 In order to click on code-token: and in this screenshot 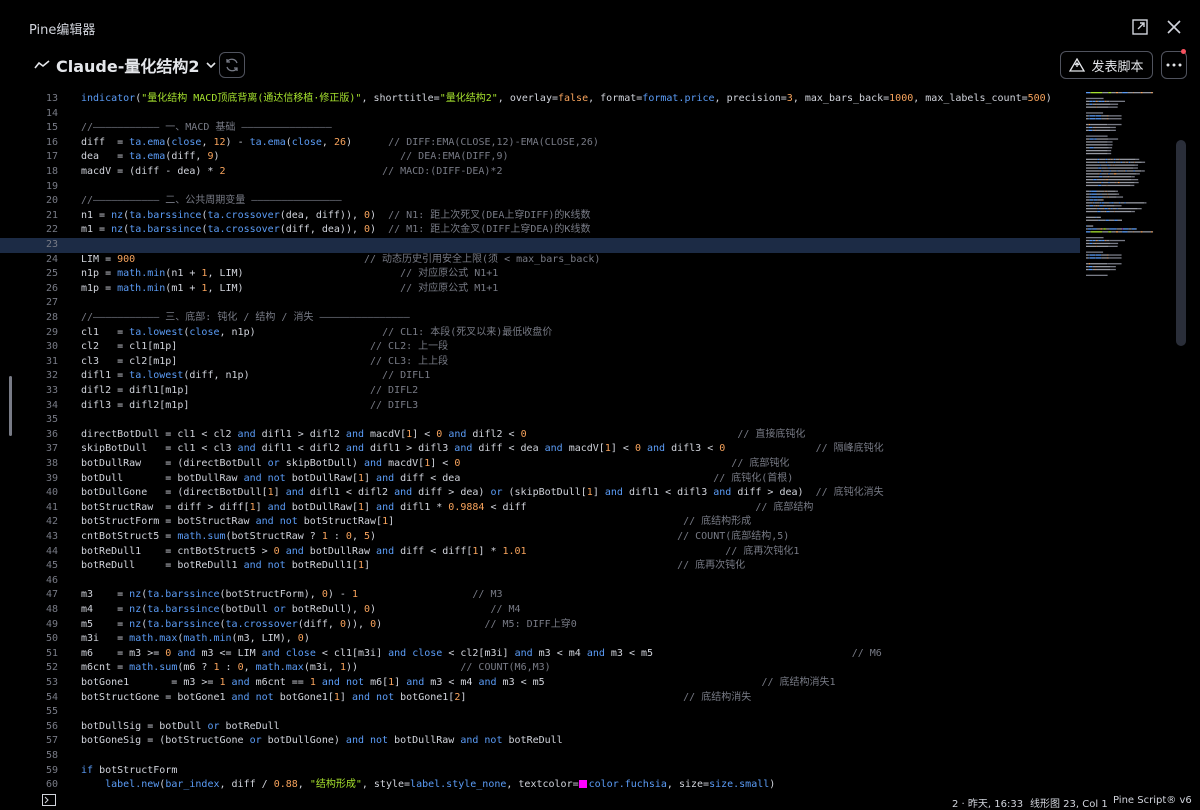, I will do `click(415, 682)`.